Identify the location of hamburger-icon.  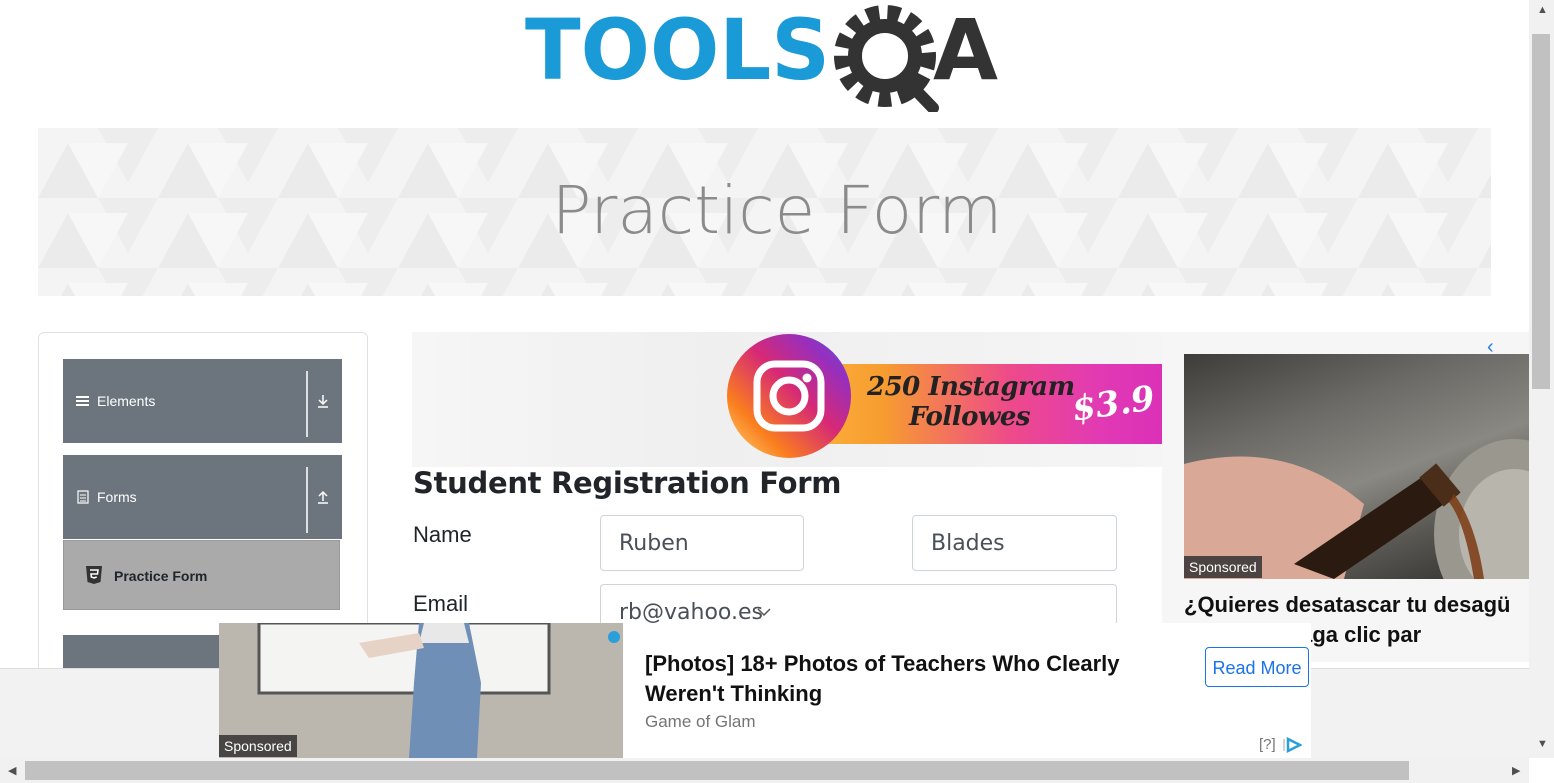
(82, 401).